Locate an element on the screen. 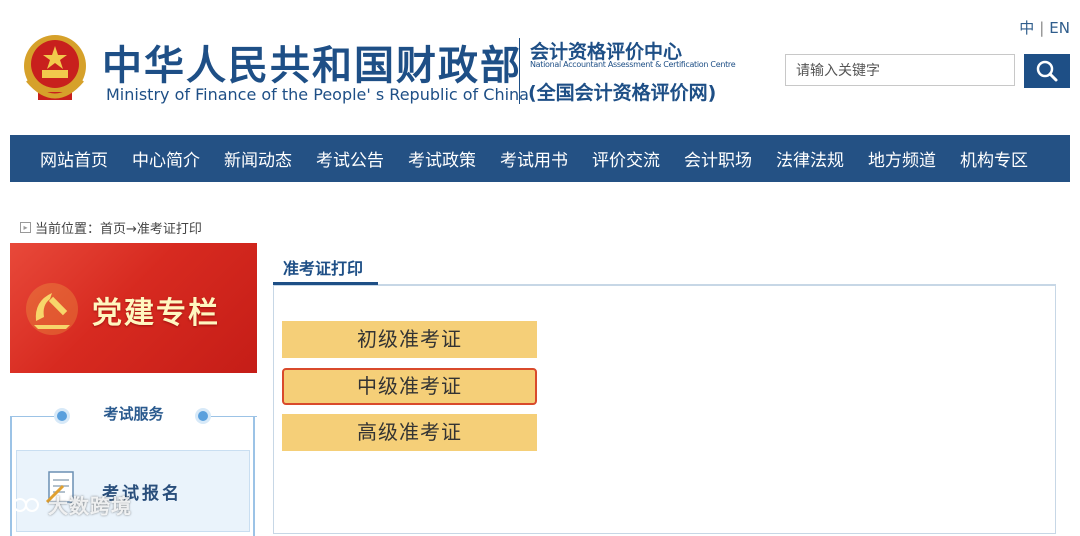 This screenshot has width=1080, height=536. intermediate-ticket-button: 中级准考证 is located at coordinates (409, 386).